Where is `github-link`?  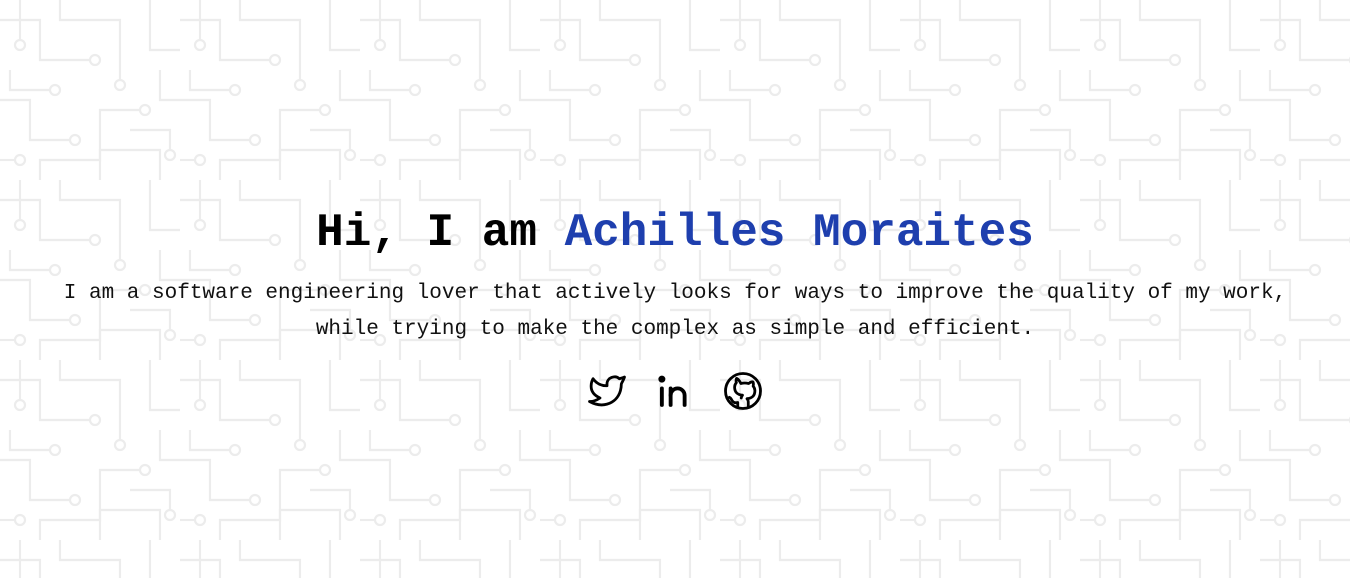
github-link is located at coordinates (743, 391).